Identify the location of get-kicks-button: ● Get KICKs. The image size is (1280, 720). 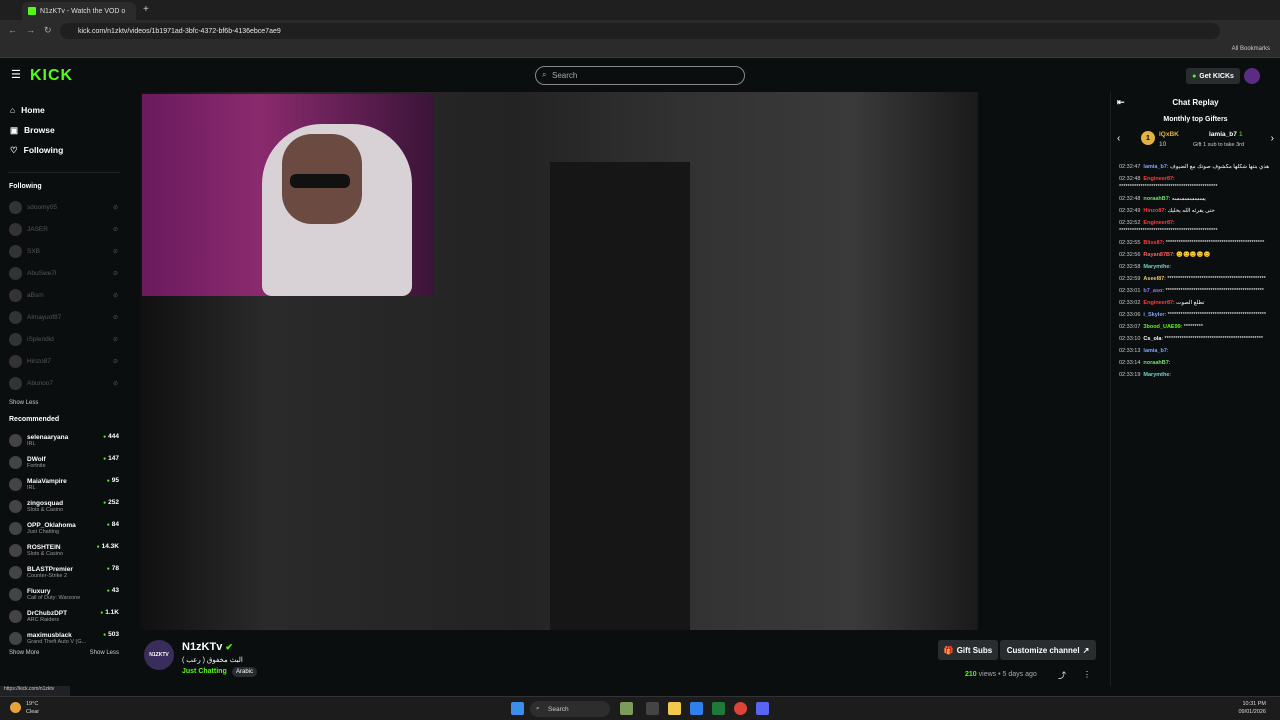
(1213, 76).